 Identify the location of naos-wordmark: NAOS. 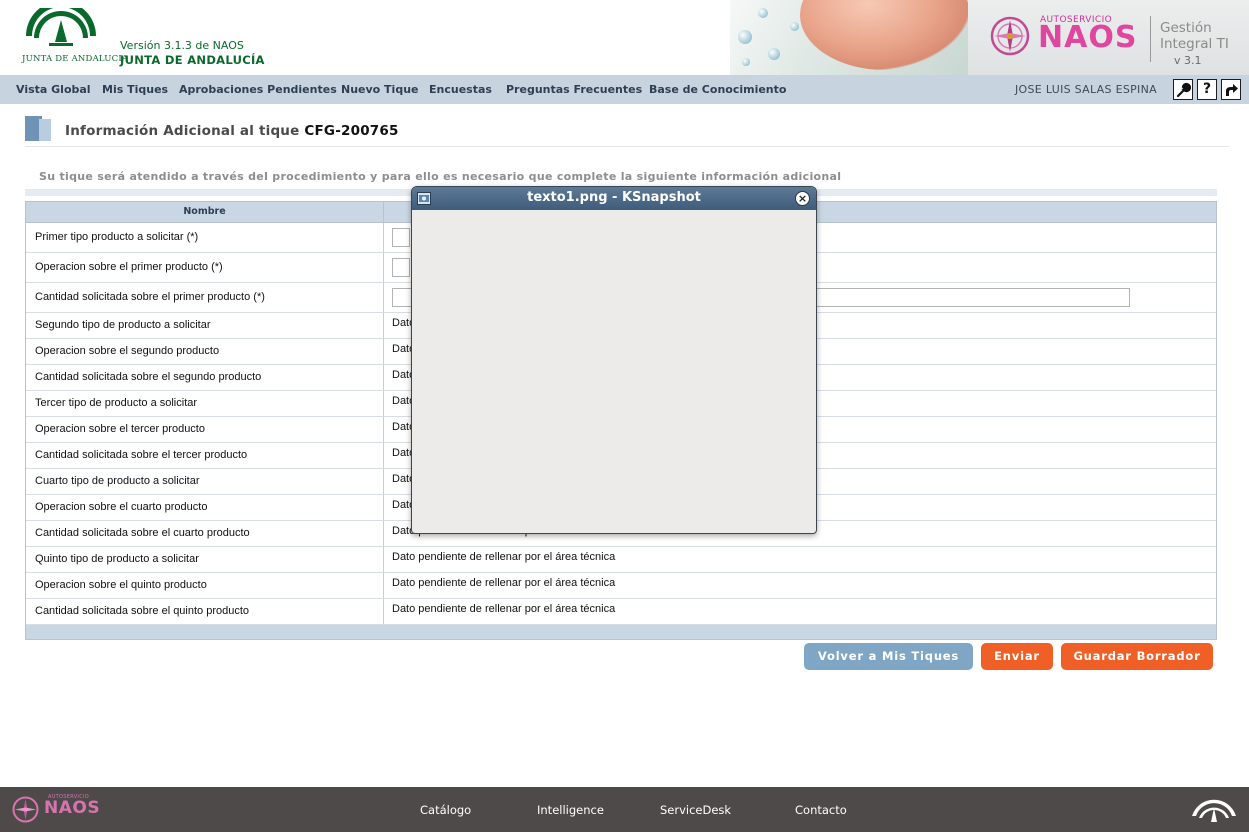
(1088, 37).